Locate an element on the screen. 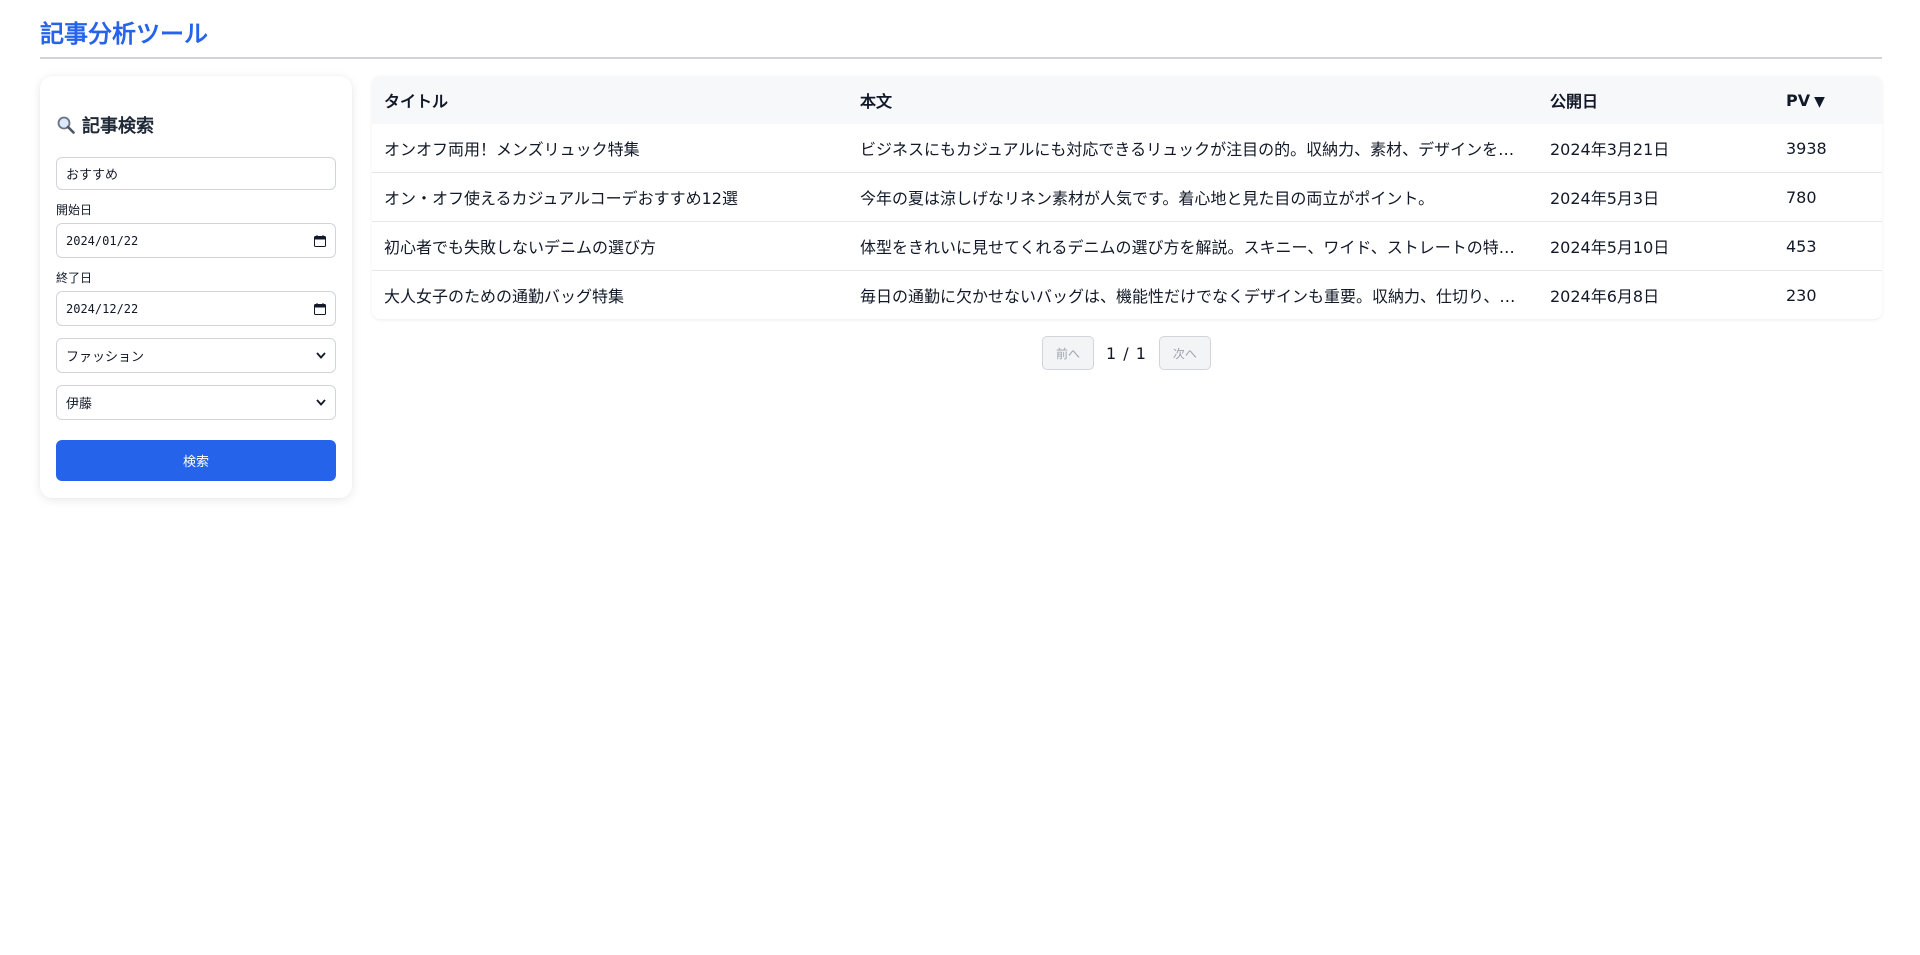 The image size is (1920, 955). magnifier-icon is located at coordinates (66, 125).